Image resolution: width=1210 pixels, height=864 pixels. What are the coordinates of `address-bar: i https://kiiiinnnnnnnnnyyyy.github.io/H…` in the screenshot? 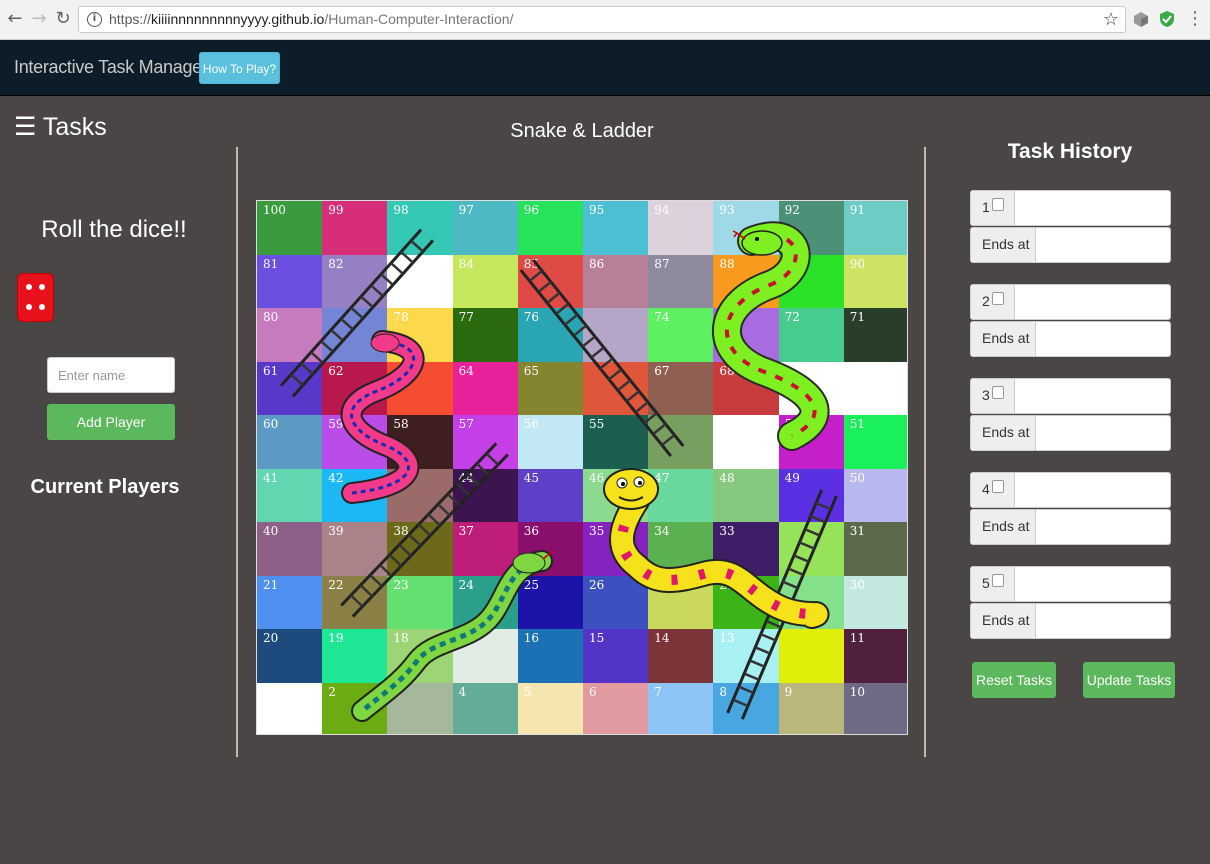 It's located at (602, 19).